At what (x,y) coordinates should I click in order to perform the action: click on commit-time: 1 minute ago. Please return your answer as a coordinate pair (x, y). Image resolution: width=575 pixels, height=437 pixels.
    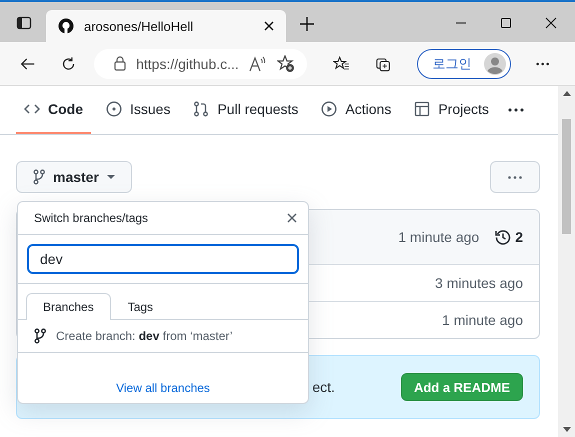
    Looking at the image, I should click on (439, 237).